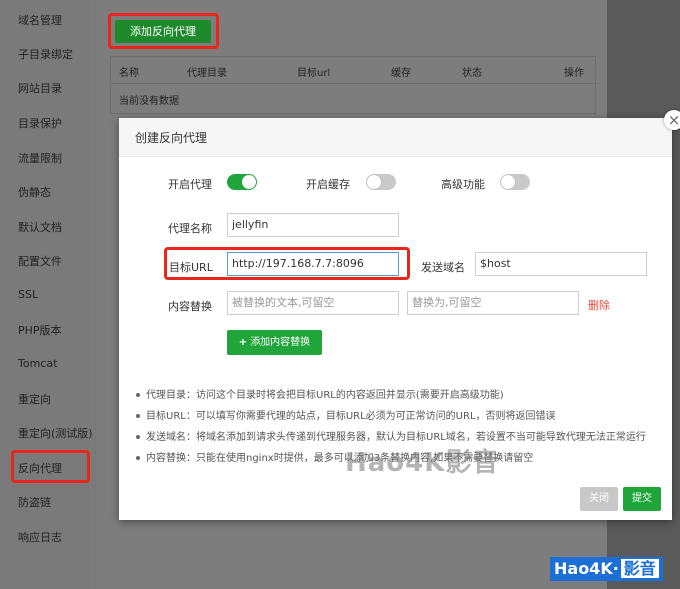  Describe the element at coordinates (280, 342) in the screenshot. I see `add-content-replace-label: 添加内容替换` at that location.